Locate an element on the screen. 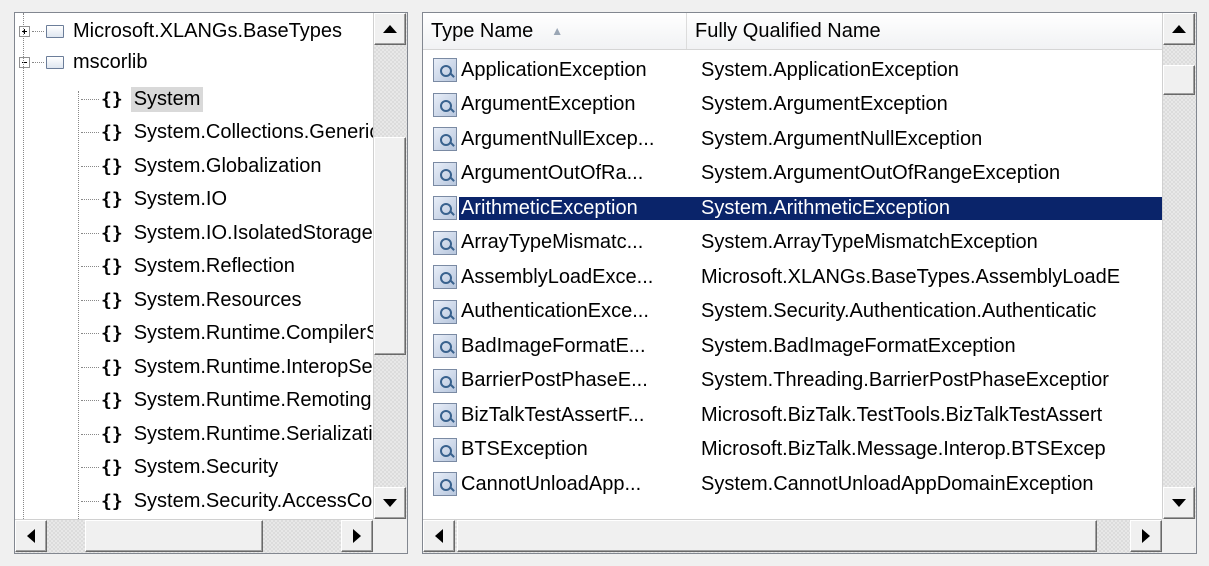  tree-node-label: System.Collections.Generic is located at coordinates (256, 132).